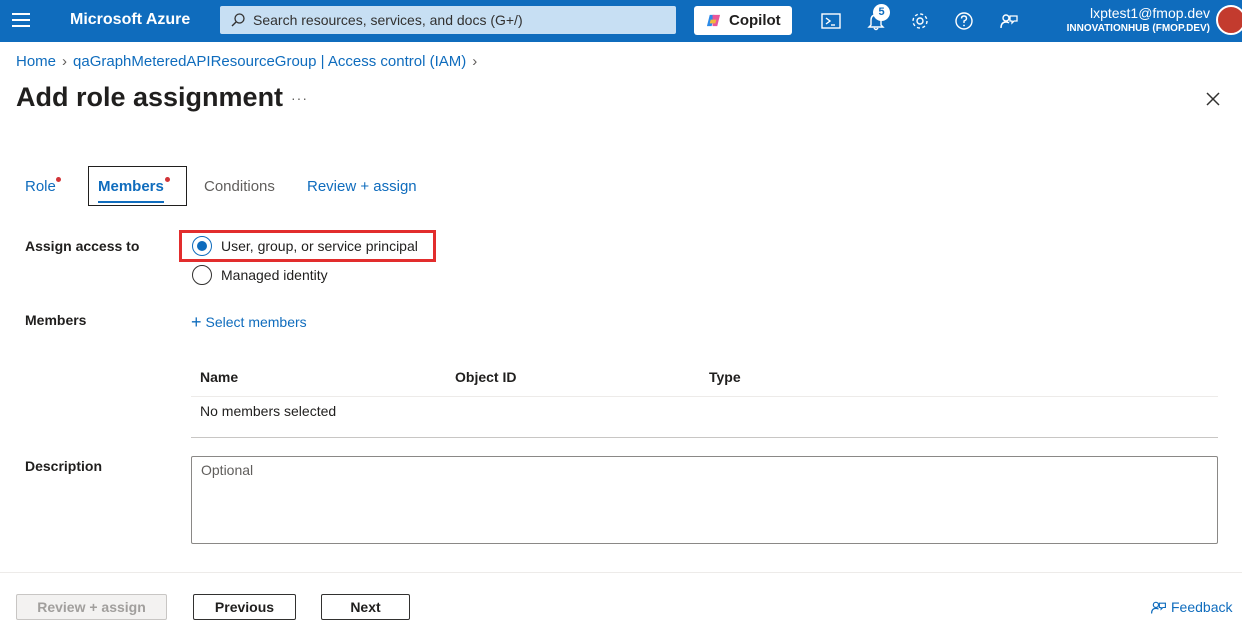  I want to click on radio-managed-identity, so click(202, 275).